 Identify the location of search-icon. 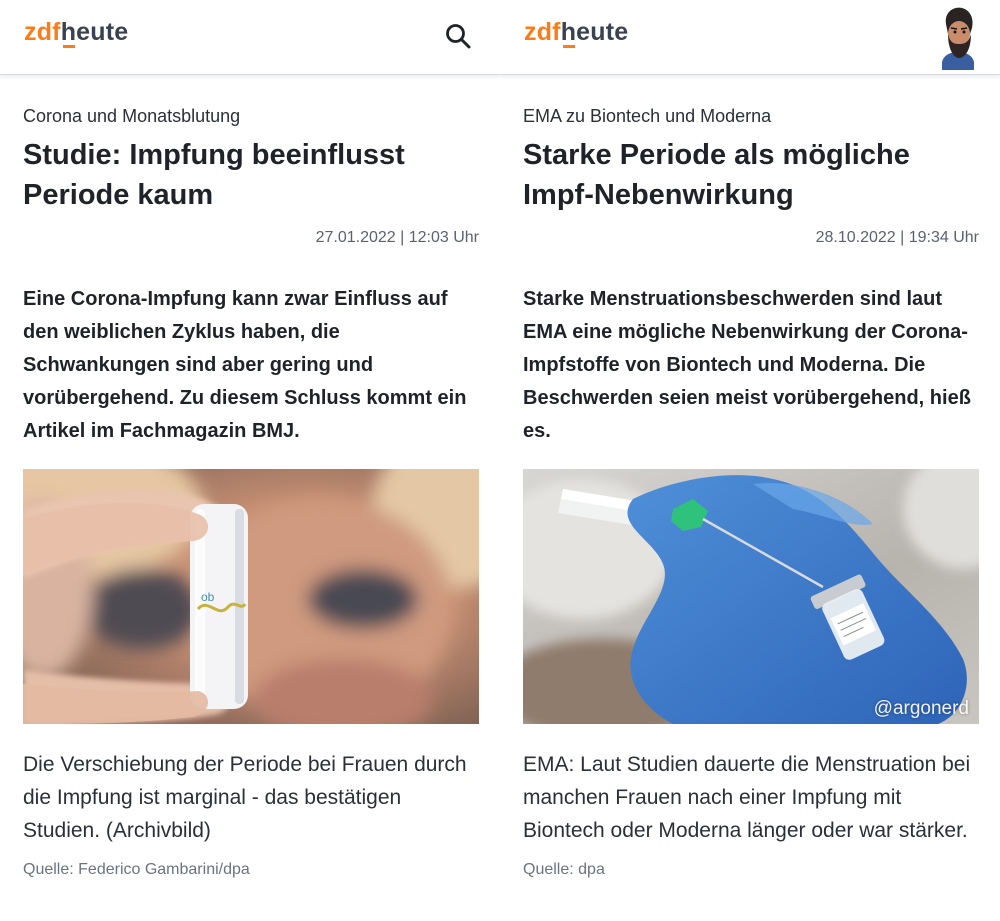
(458, 36).